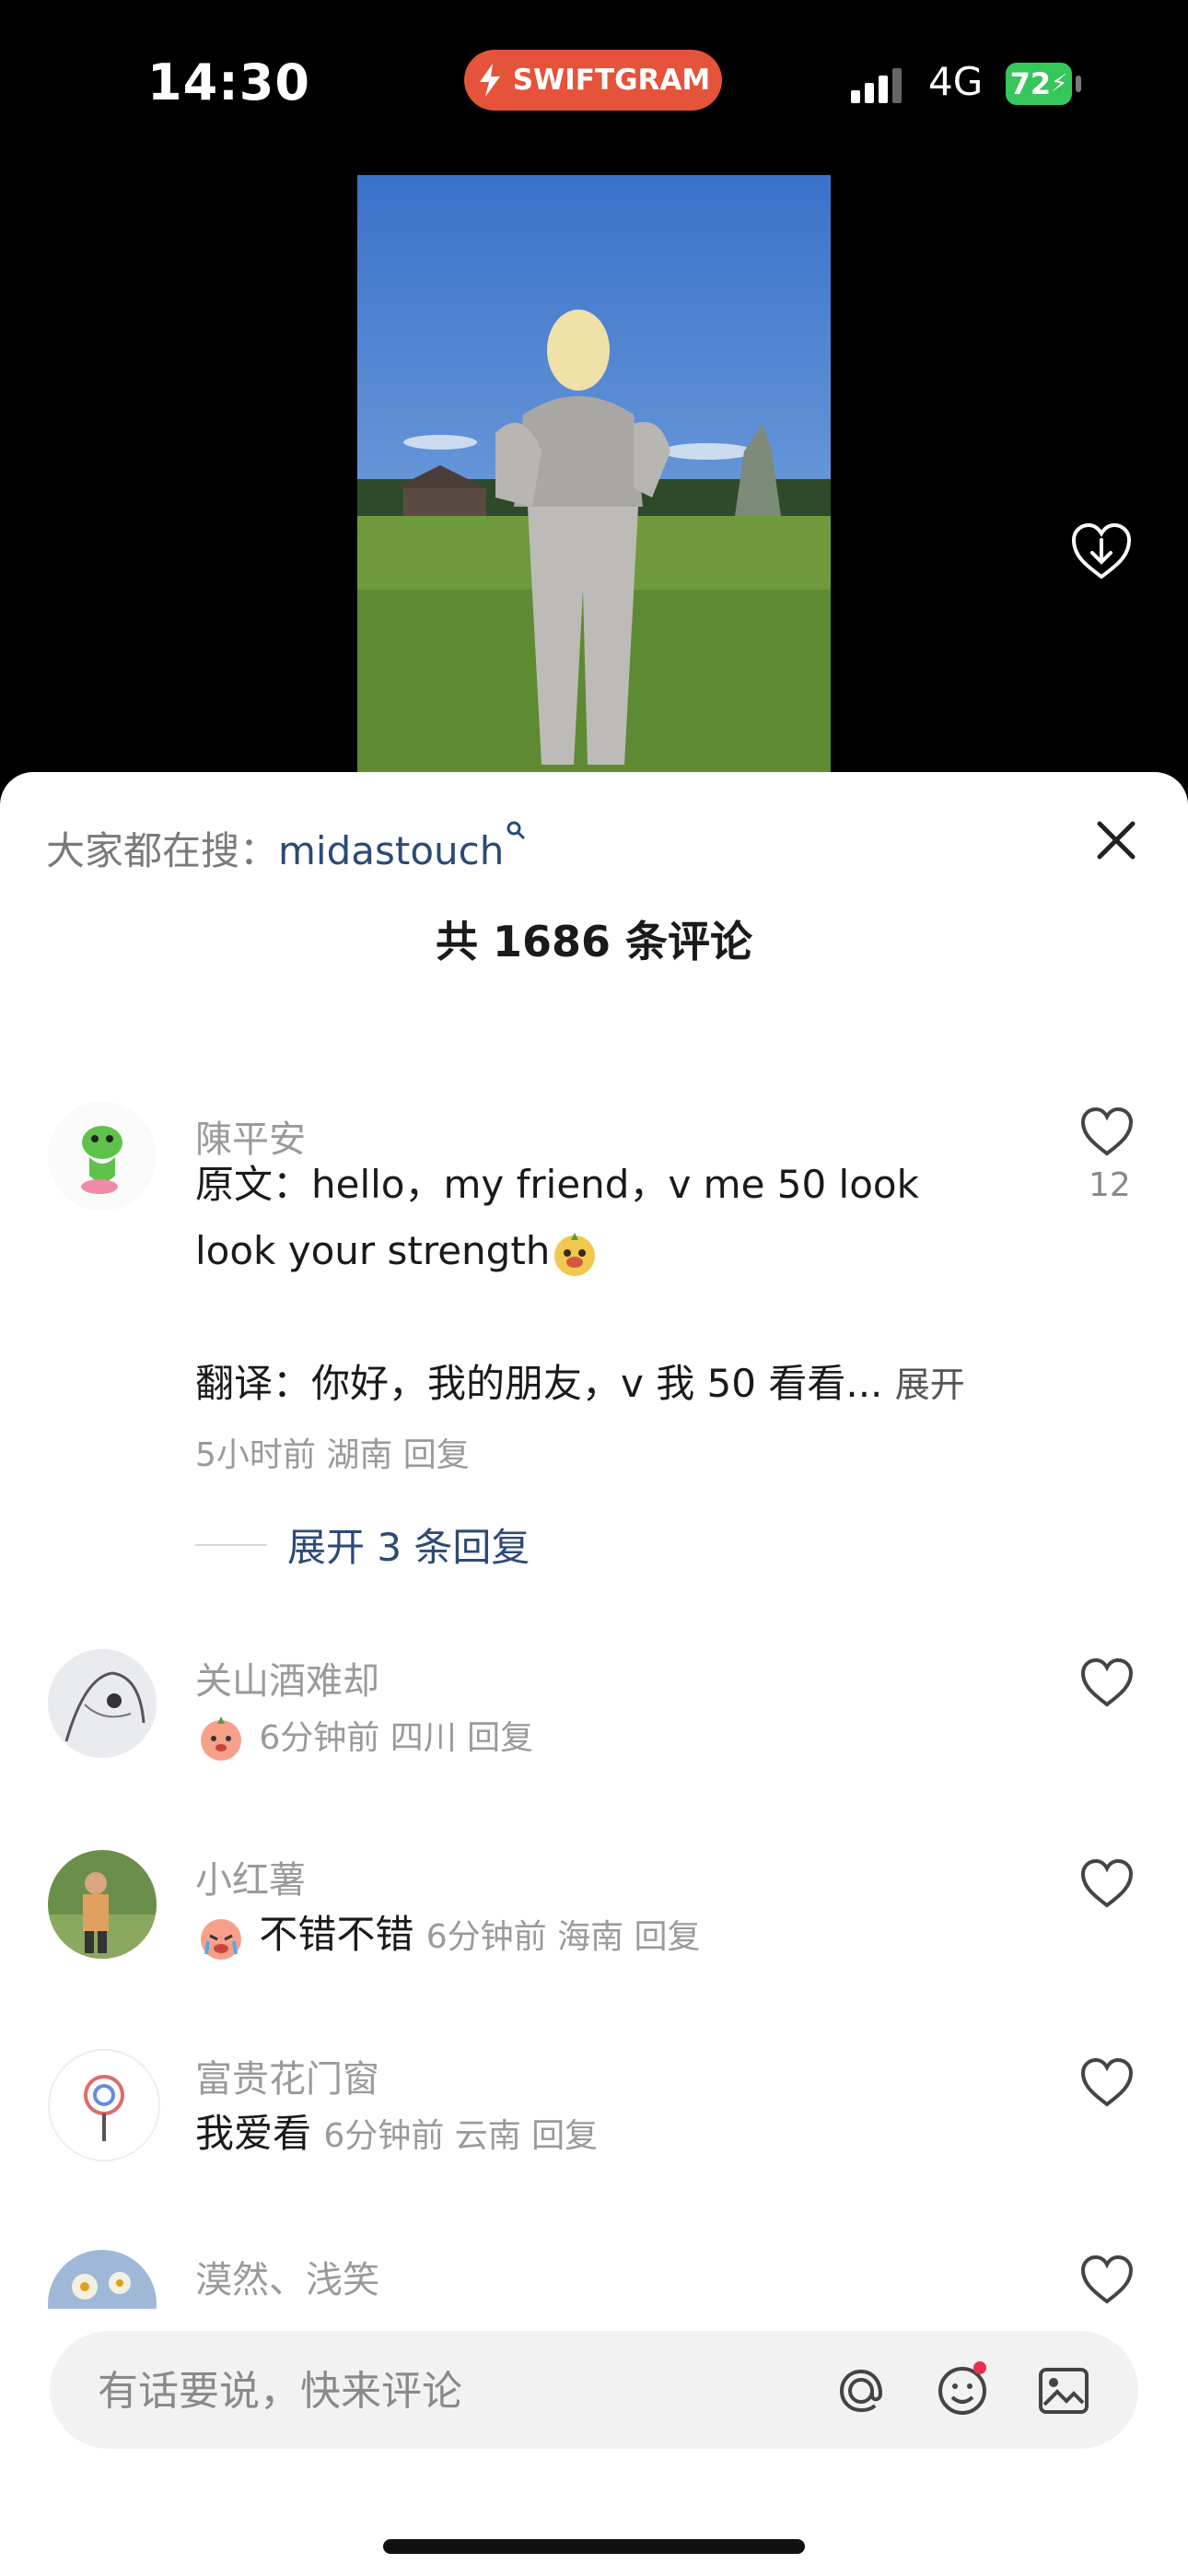  What do you see at coordinates (516, 830) in the screenshot?
I see `search-icon` at bounding box center [516, 830].